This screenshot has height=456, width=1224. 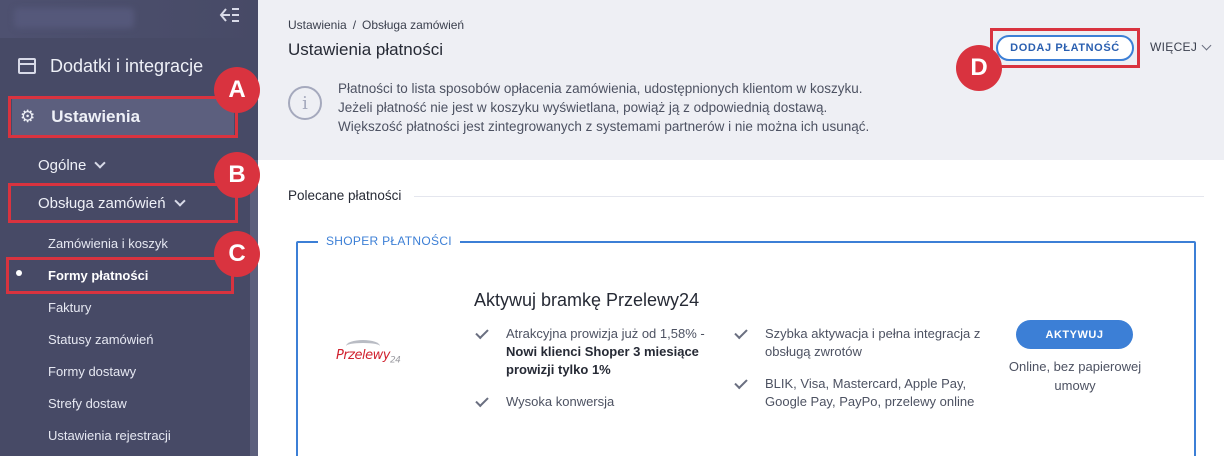 I want to click on sidebar-leaf-faktury: Faktury, so click(x=69, y=307).